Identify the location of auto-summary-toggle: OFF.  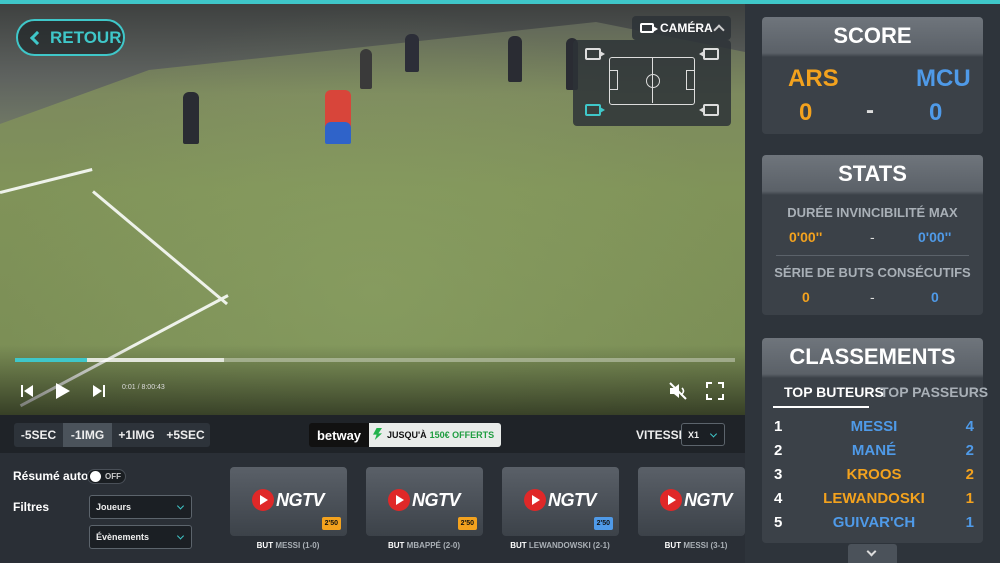
(106, 476).